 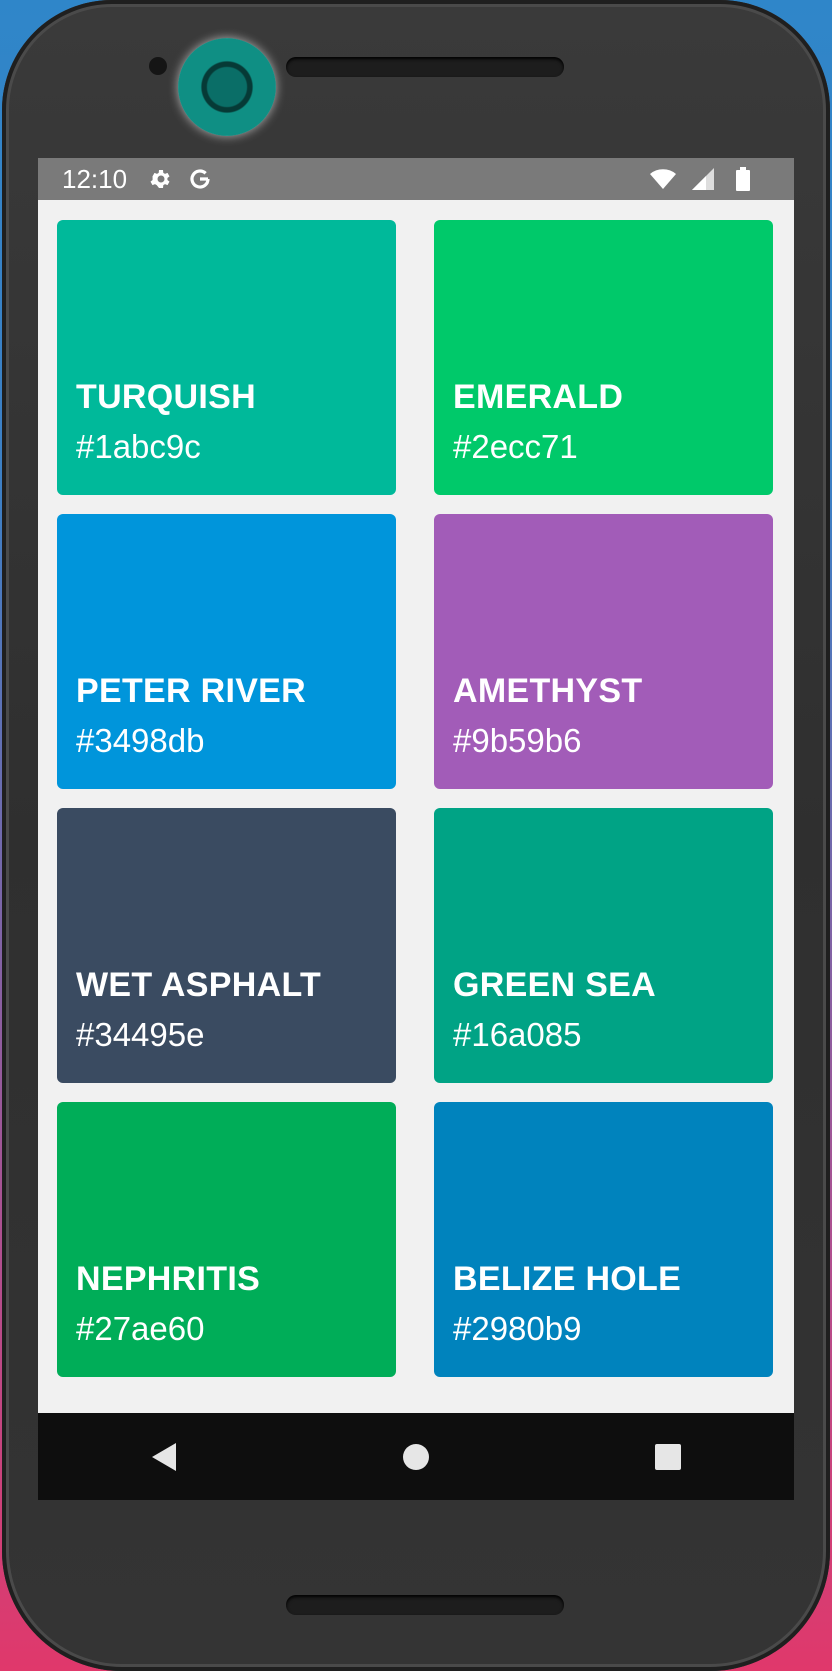 What do you see at coordinates (668, 1457) in the screenshot?
I see `recents-icon` at bounding box center [668, 1457].